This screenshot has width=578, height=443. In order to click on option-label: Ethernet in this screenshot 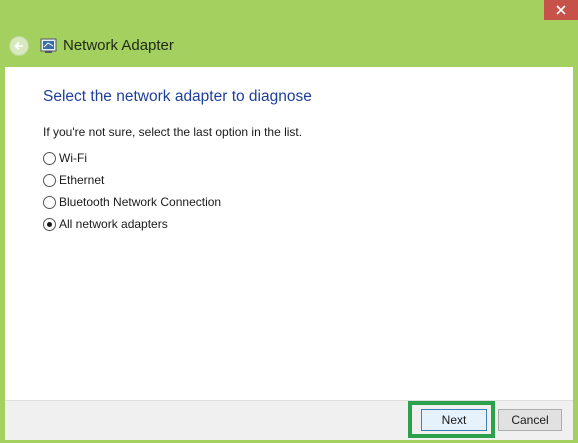, I will do `click(82, 180)`.